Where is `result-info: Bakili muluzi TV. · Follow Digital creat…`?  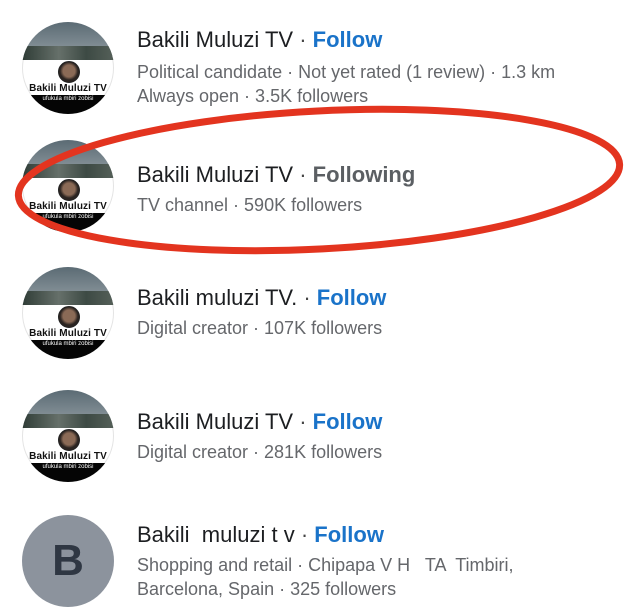 result-info: Bakili muluzi TV. · Follow Digital creat… is located at coordinates (387, 314).